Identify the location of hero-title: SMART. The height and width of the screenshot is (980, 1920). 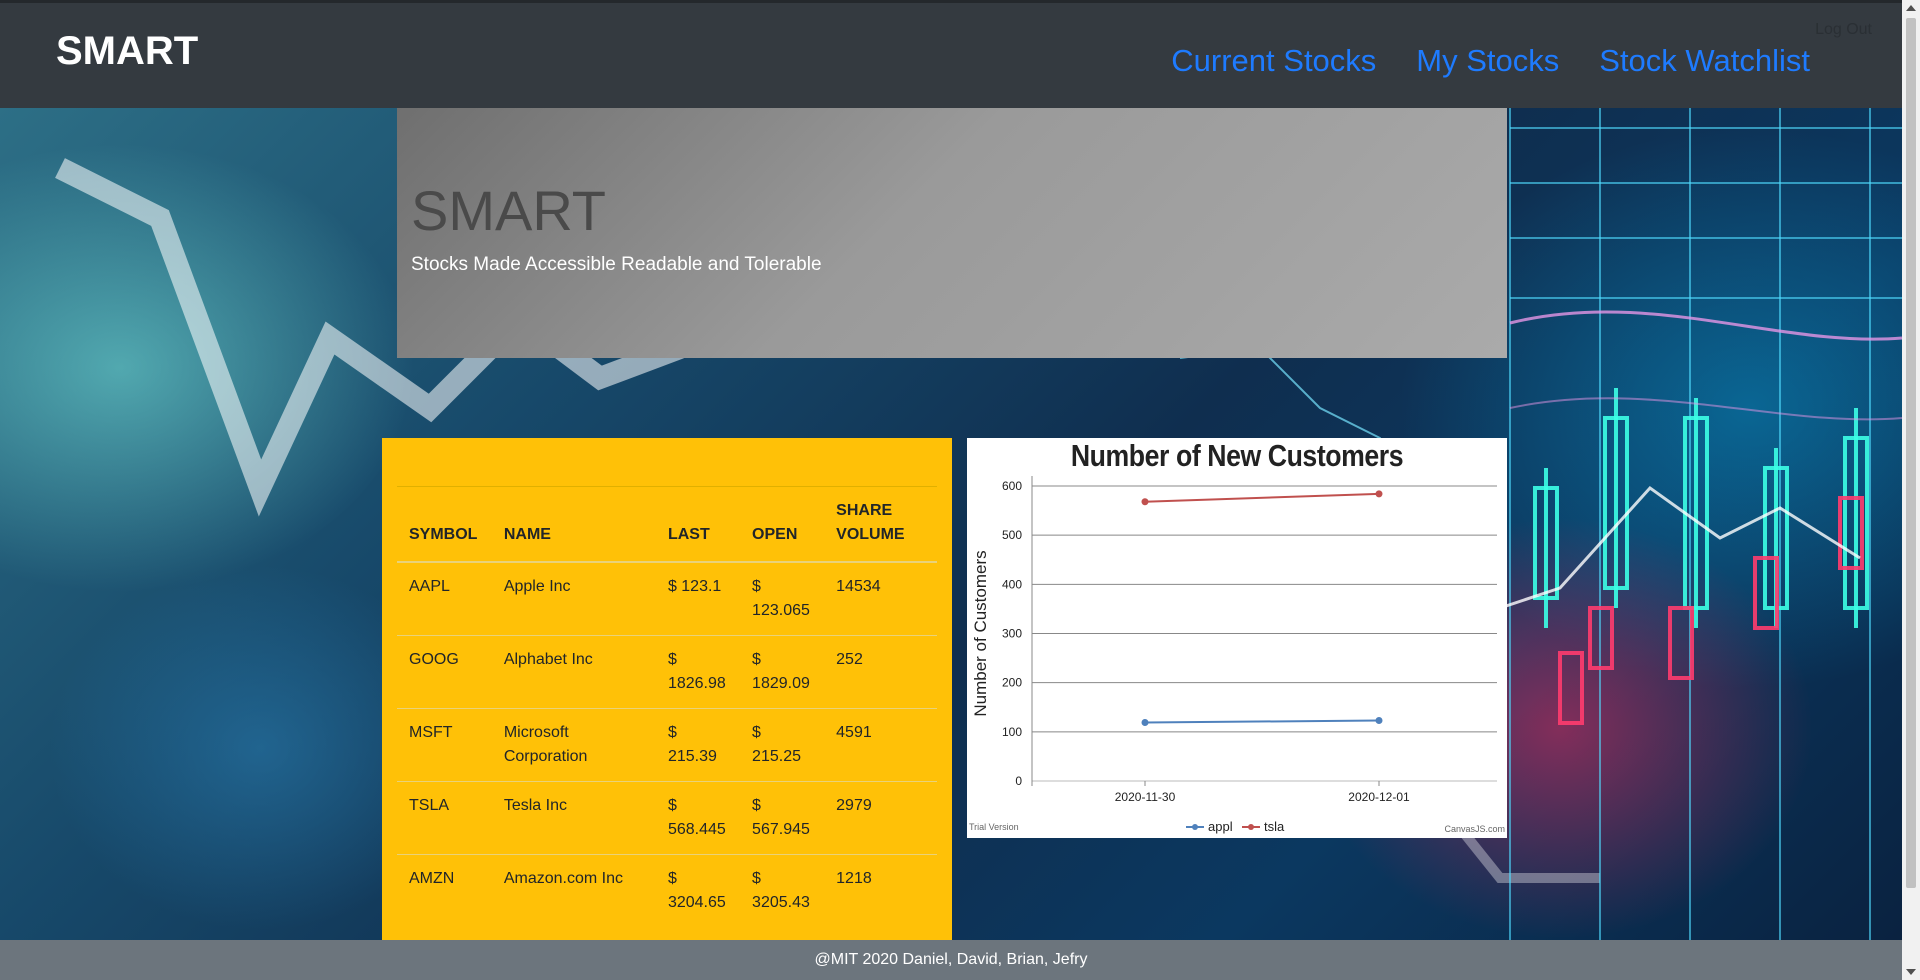
(508, 210).